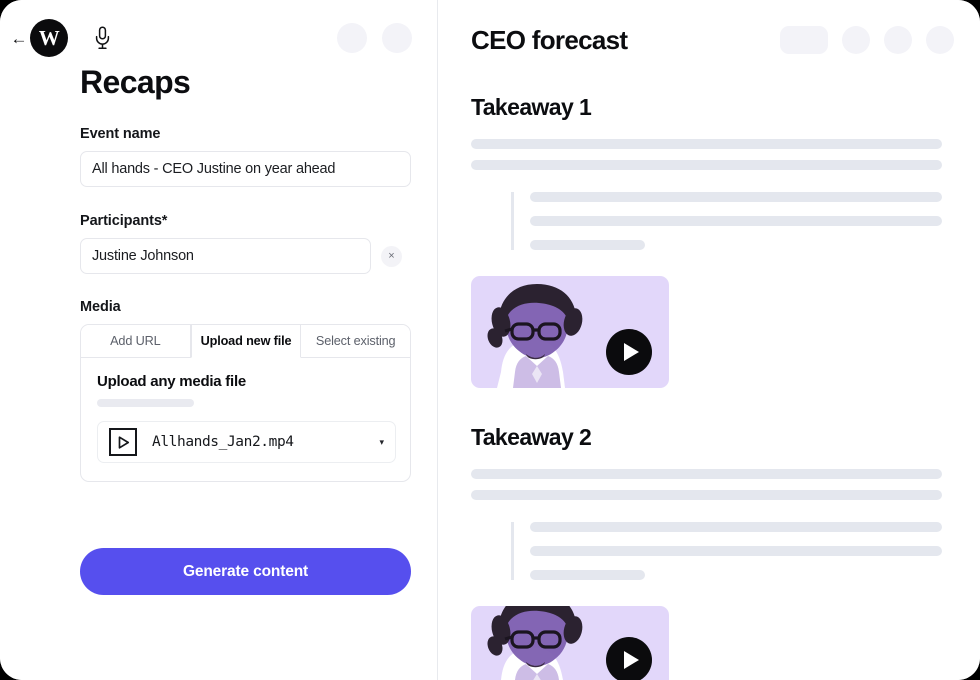 The width and height of the screenshot is (980, 680). I want to click on takeaway-2-quote-placeholder, so click(726, 551).